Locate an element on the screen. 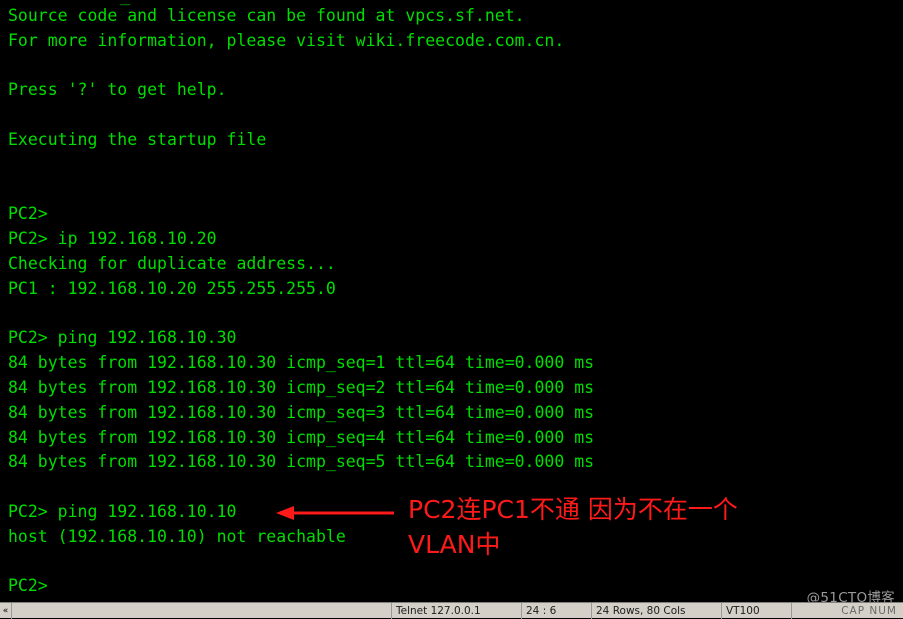  status-screen-size: 24 Rows, 80 Cols is located at coordinates (657, 610).